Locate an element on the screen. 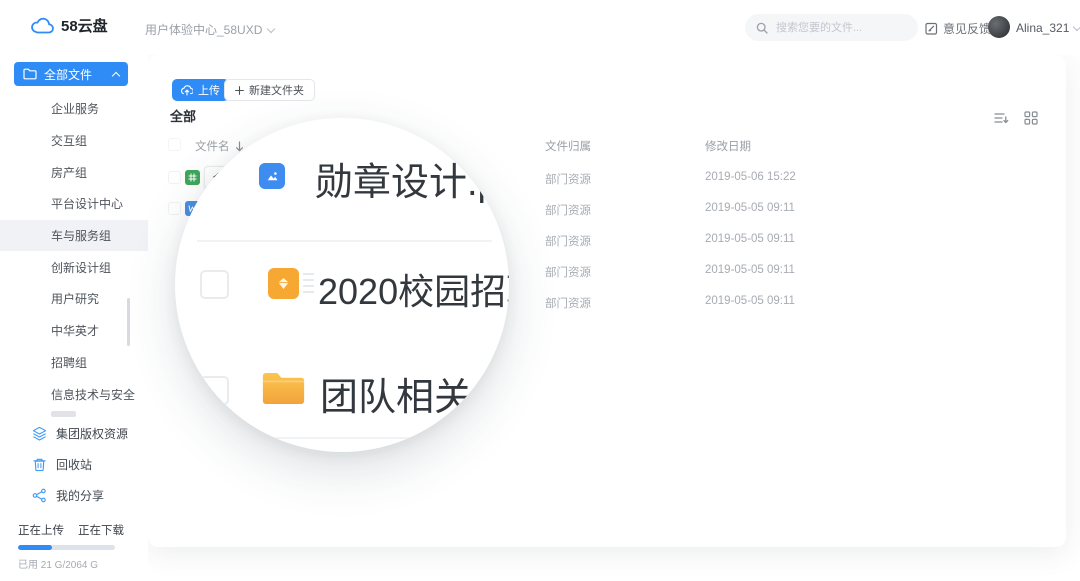 Image resolution: width=1080 pixels, height=581 pixels. column-header-modified: 修改日期 is located at coordinates (728, 146).